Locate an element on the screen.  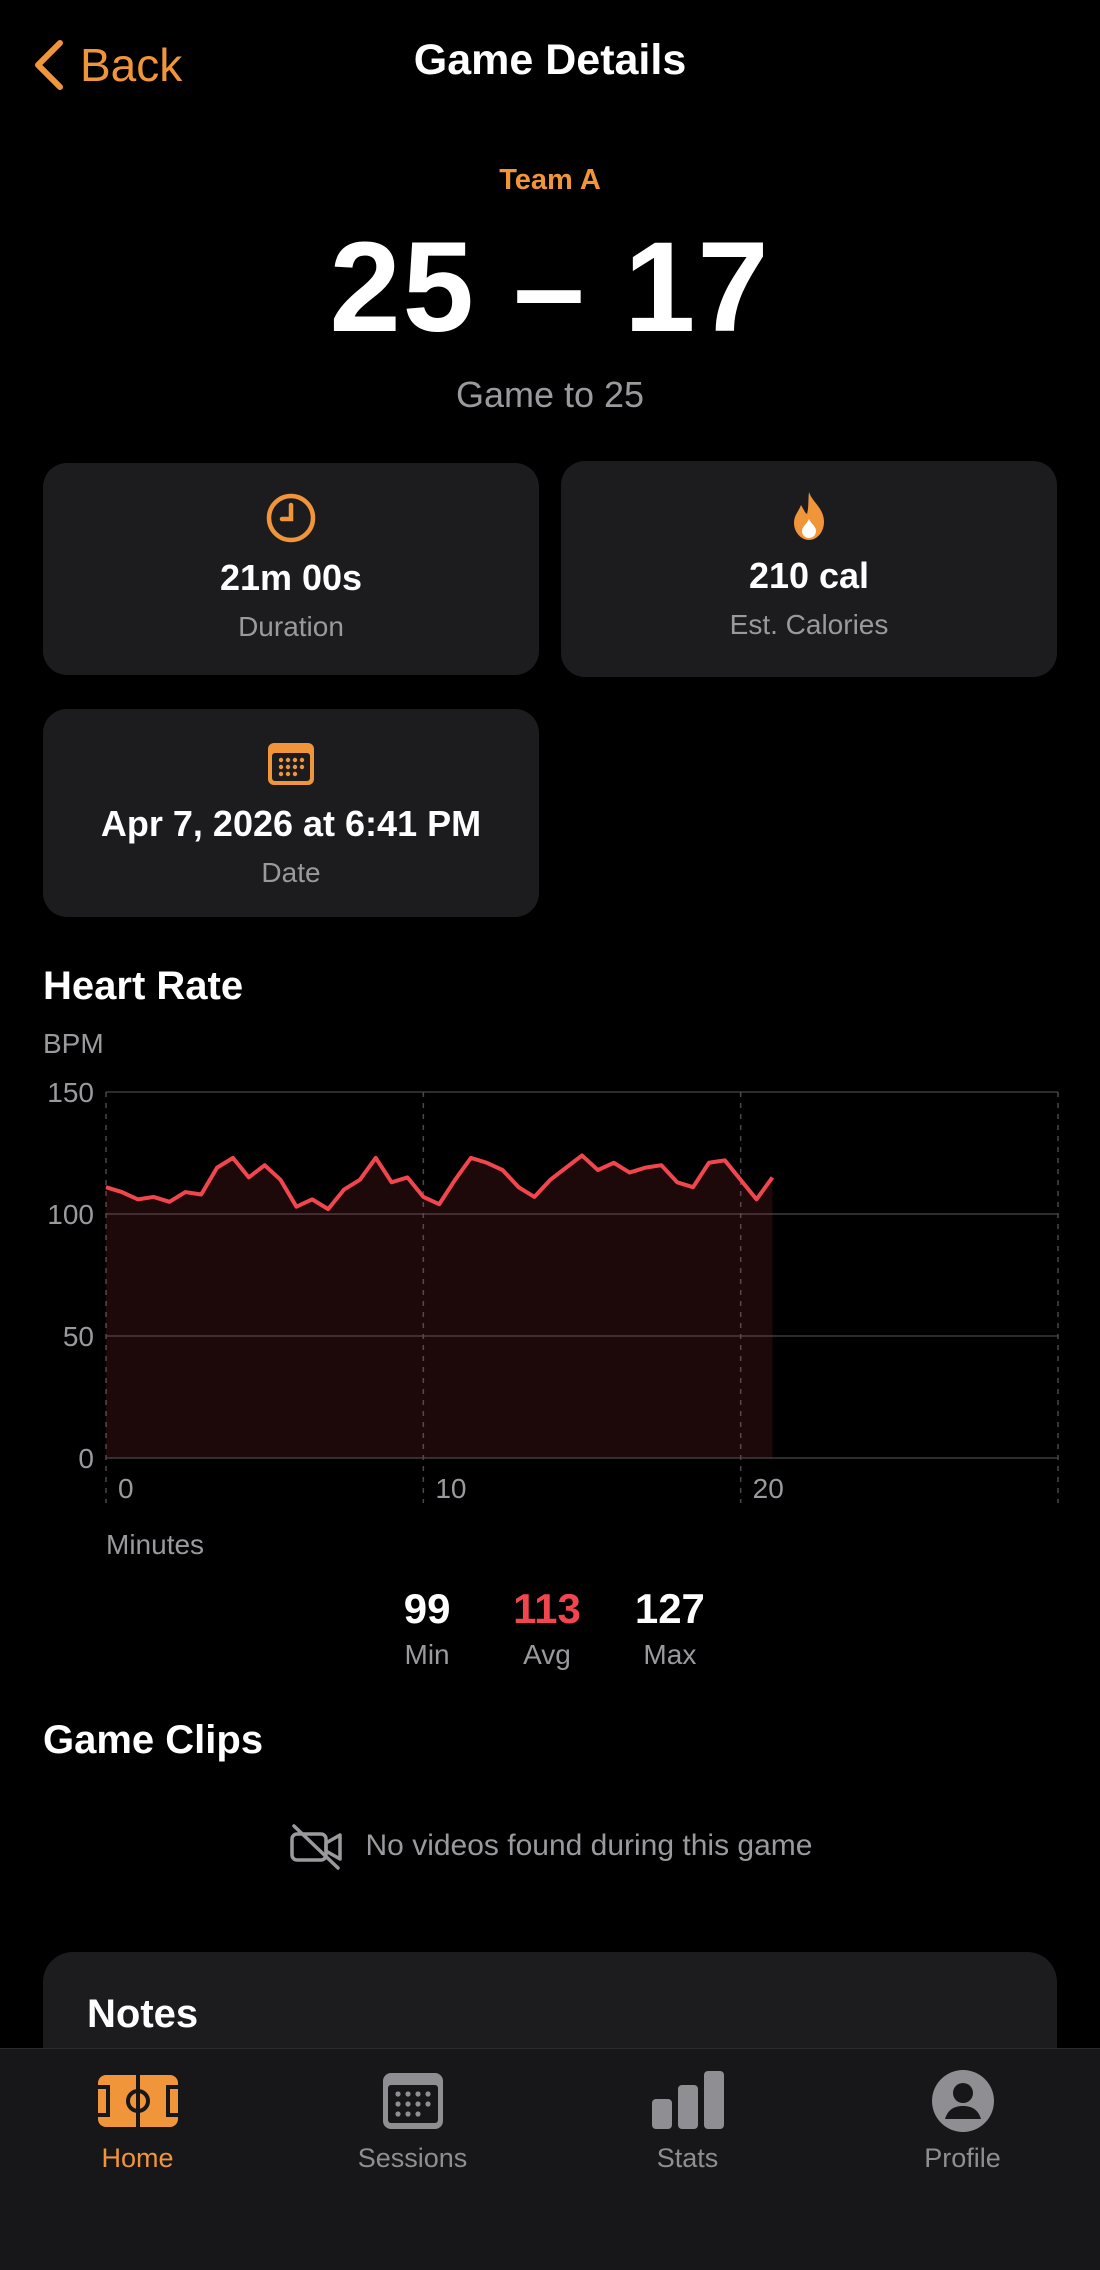
x-axis-label: Minutes is located at coordinates (155, 1544).